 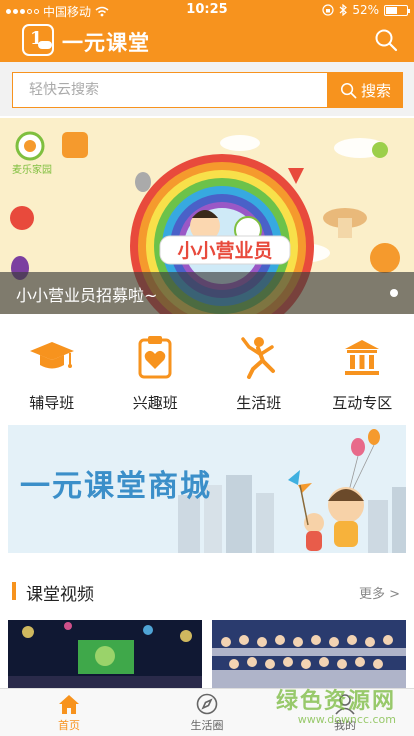 What do you see at coordinates (207, 655) in the screenshot?
I see `video-list` at bounding box center [207, 655].